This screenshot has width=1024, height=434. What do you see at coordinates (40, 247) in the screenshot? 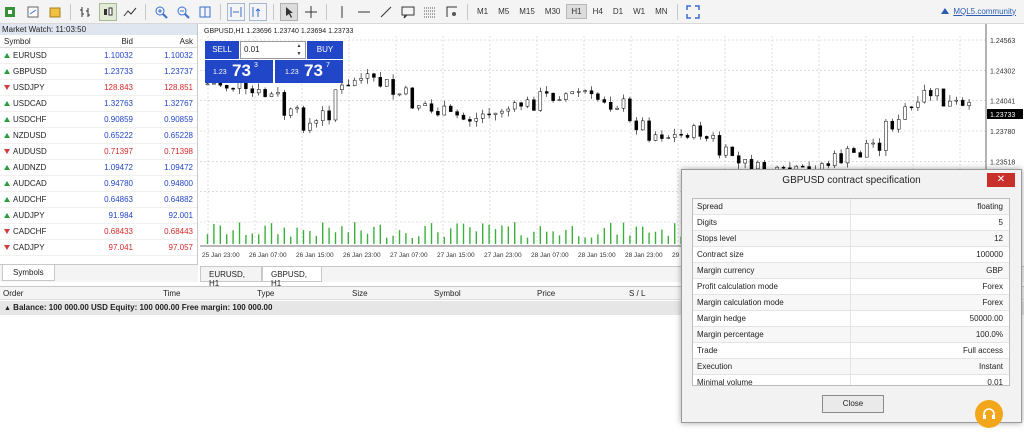
I see `symbol-cell: CADJPY` at bounding box center [40, 247].